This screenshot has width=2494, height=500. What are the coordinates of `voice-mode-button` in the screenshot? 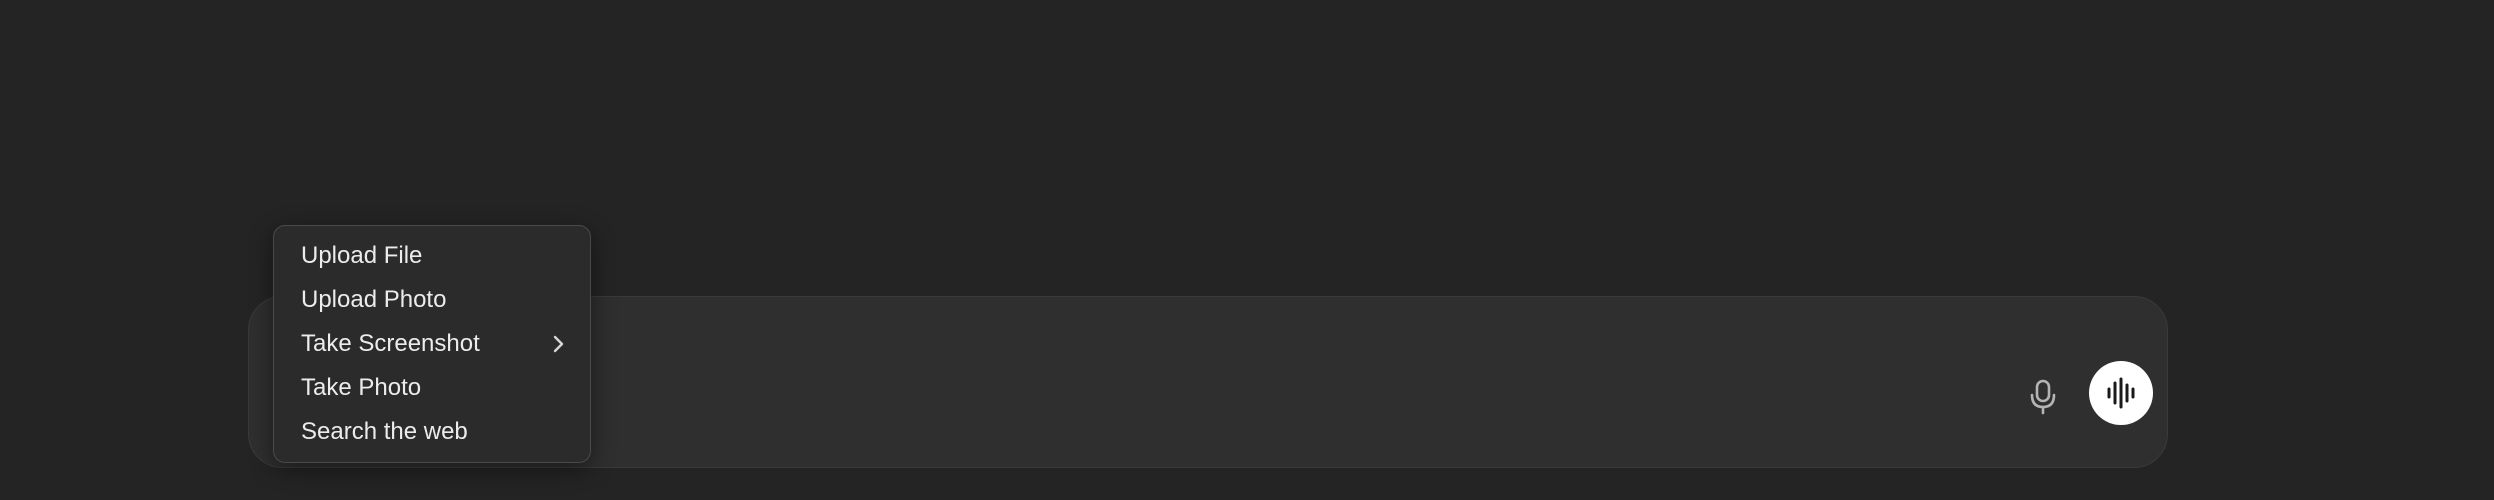 It's located at (2121, 393).